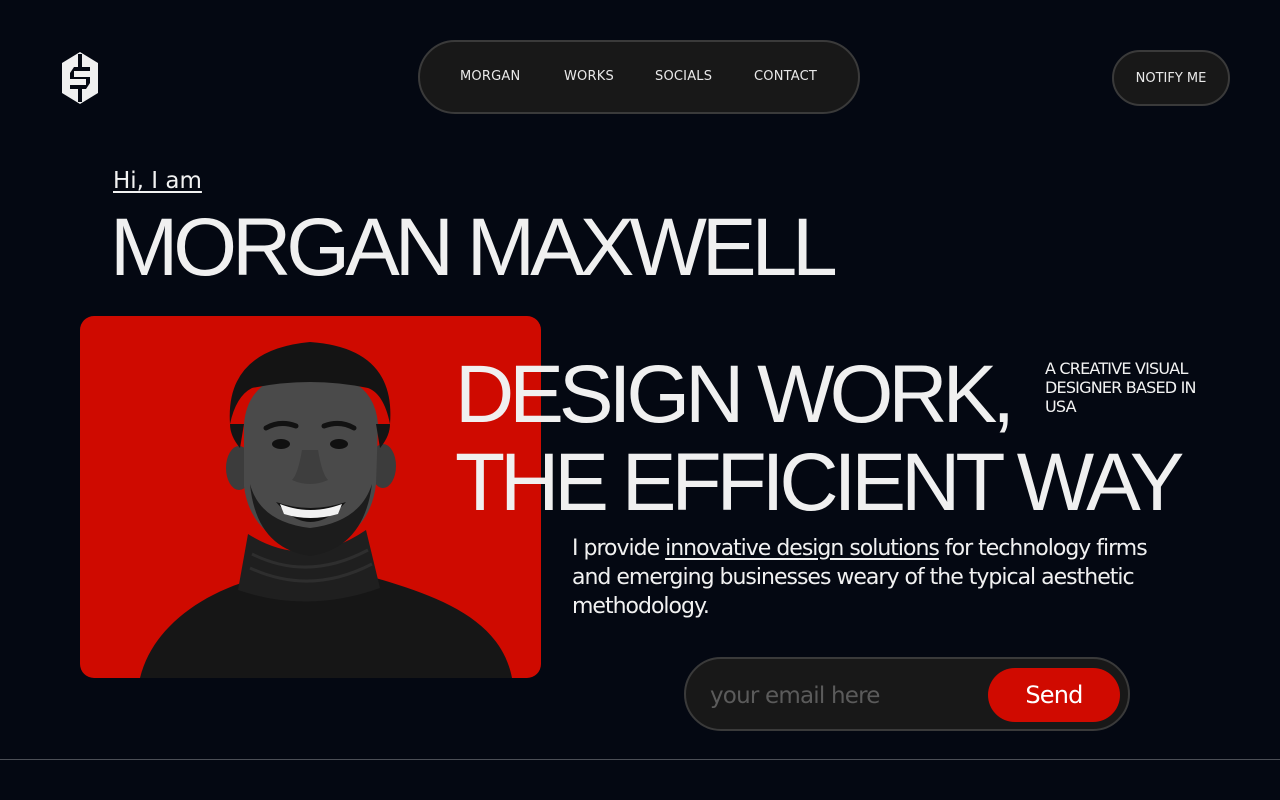 This screenshot has width=1280, height=800. Describe the element at coordinates (845, 696) in the screenshot. I see `email-input` at that location.